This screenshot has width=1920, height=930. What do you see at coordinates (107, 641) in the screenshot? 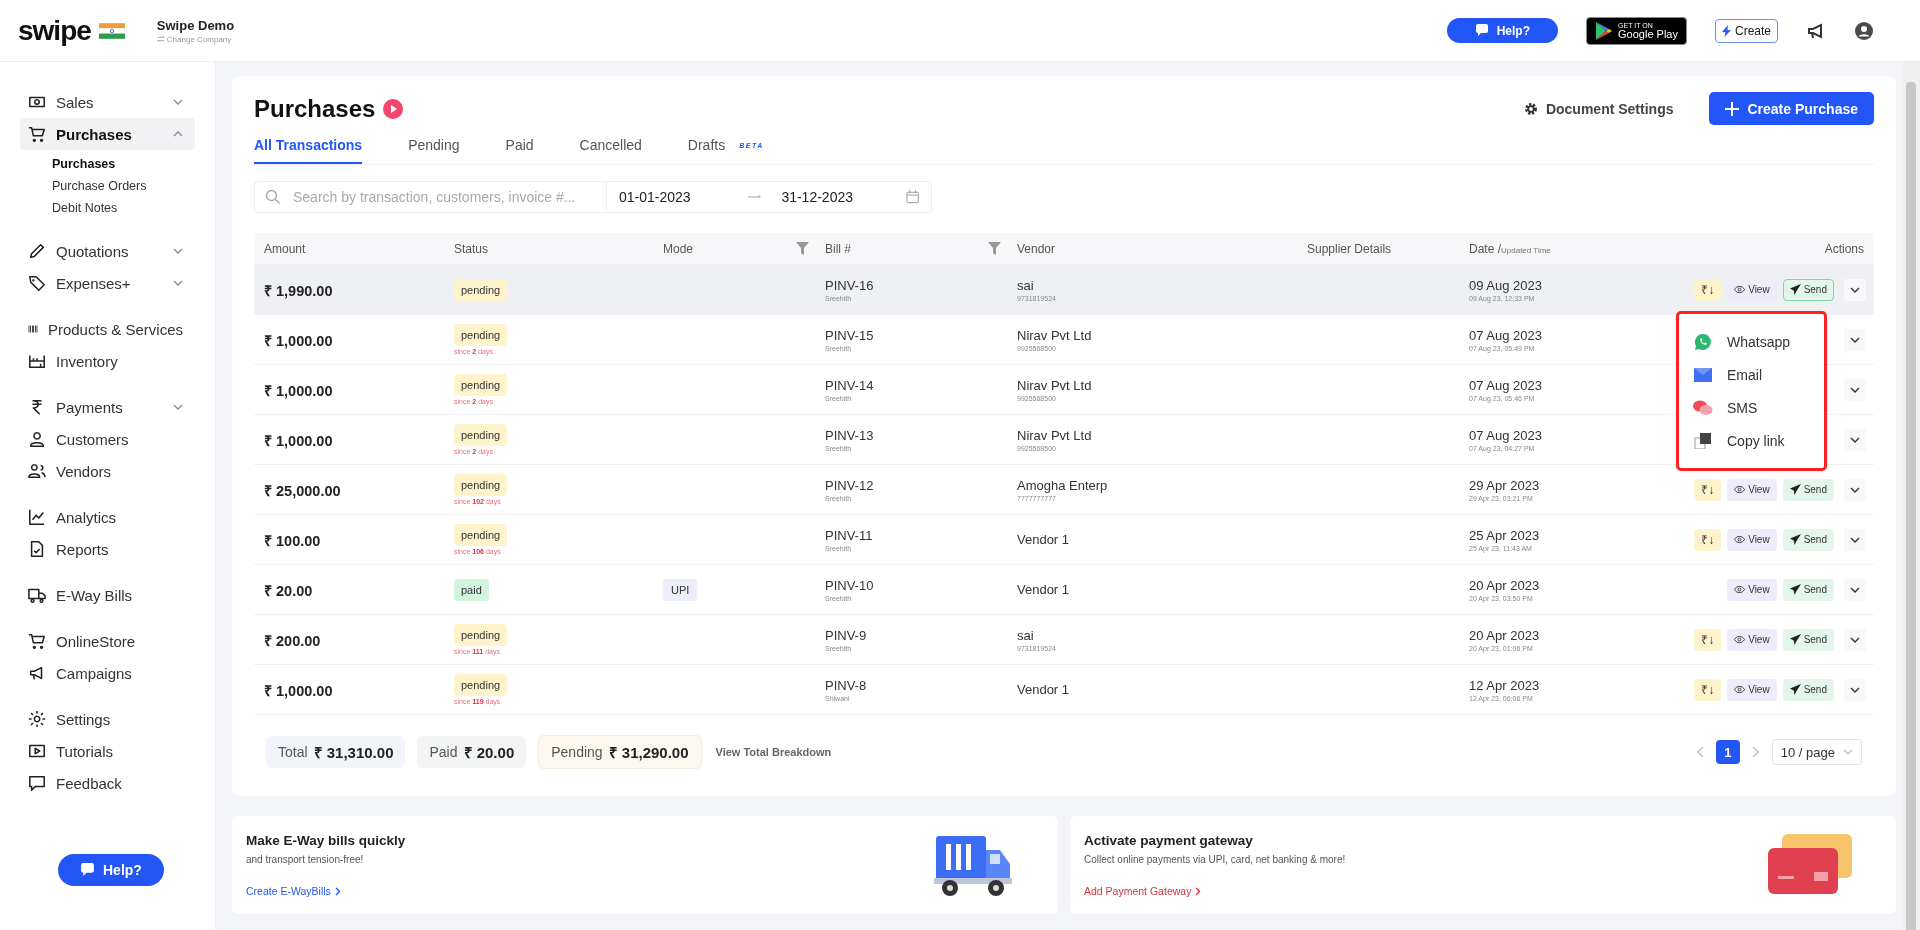
I see `sidebar-item: OnlineStore` at bounding box center [107, 641].